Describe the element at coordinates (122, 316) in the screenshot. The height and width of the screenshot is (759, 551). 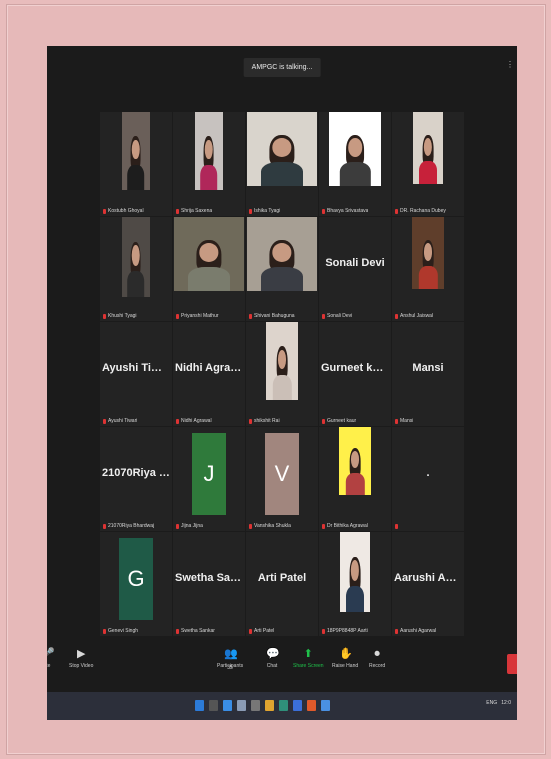
I see `participant-name: Khushi Tyagi` at that location.